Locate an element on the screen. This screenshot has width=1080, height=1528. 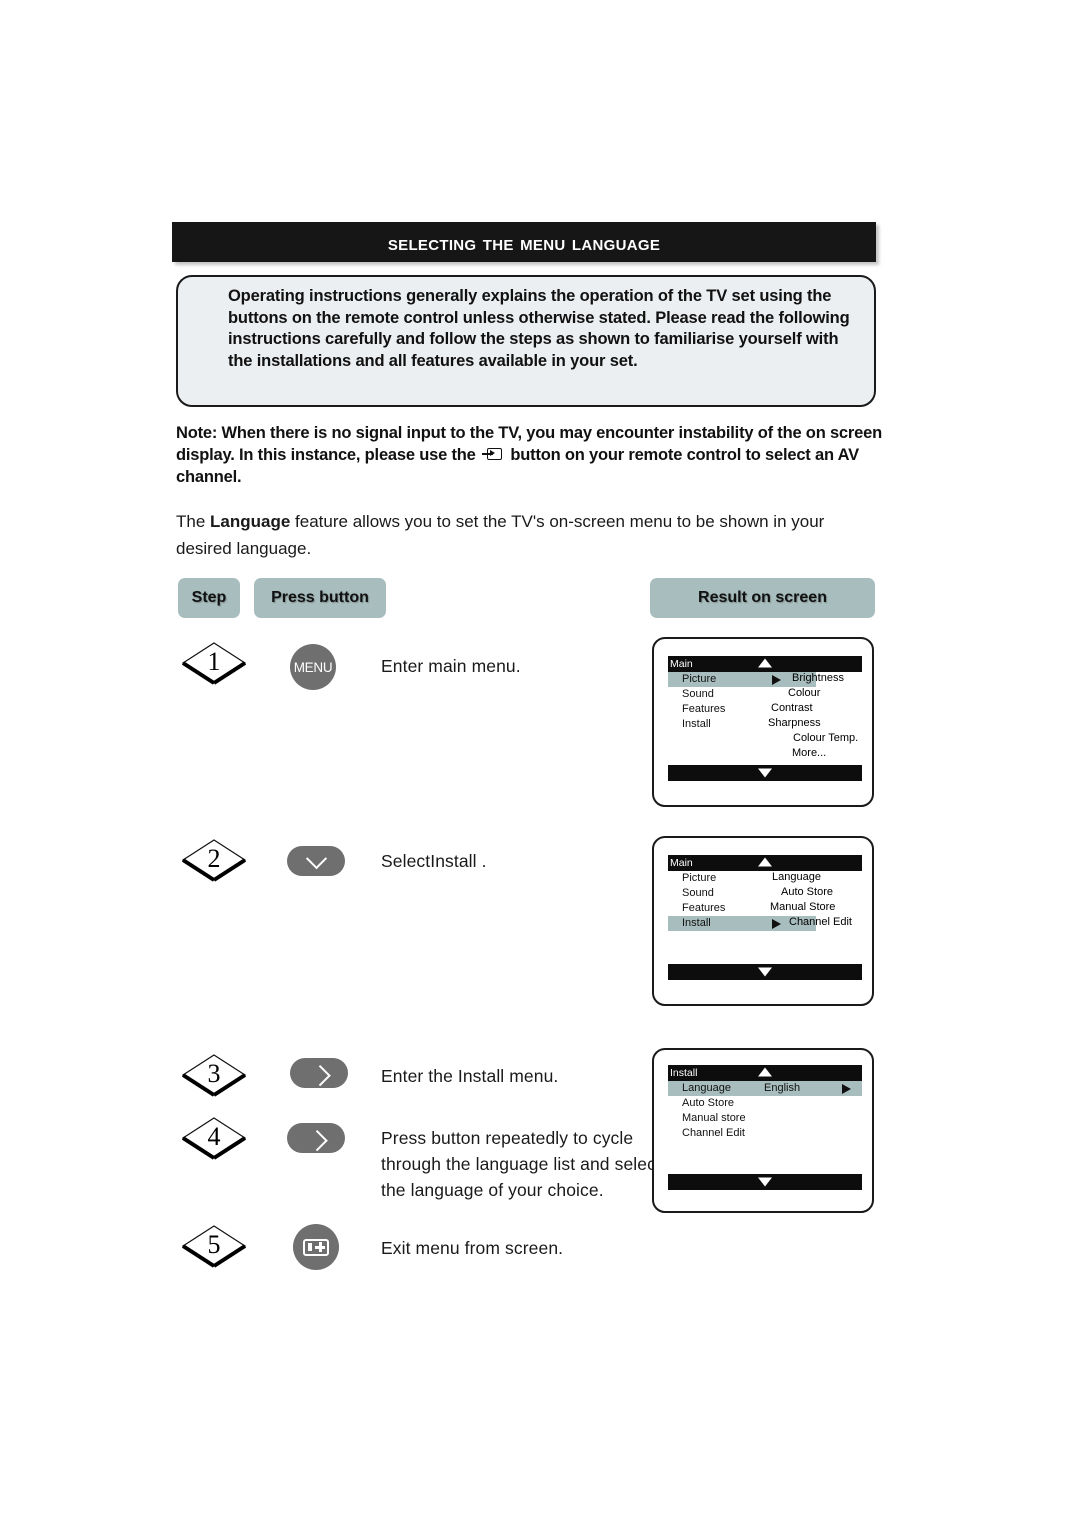
osd-row-left: Language is located at coordinates (706, 1088).